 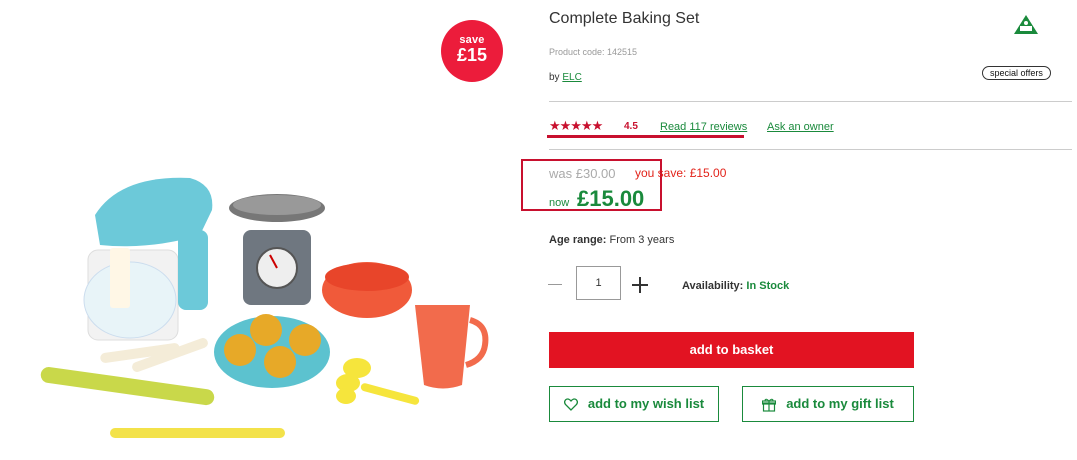 What do you see at coordinates (631, 126) in the screenshot?
I see `rating-value: 4.5` at bounding box center [631, 126].